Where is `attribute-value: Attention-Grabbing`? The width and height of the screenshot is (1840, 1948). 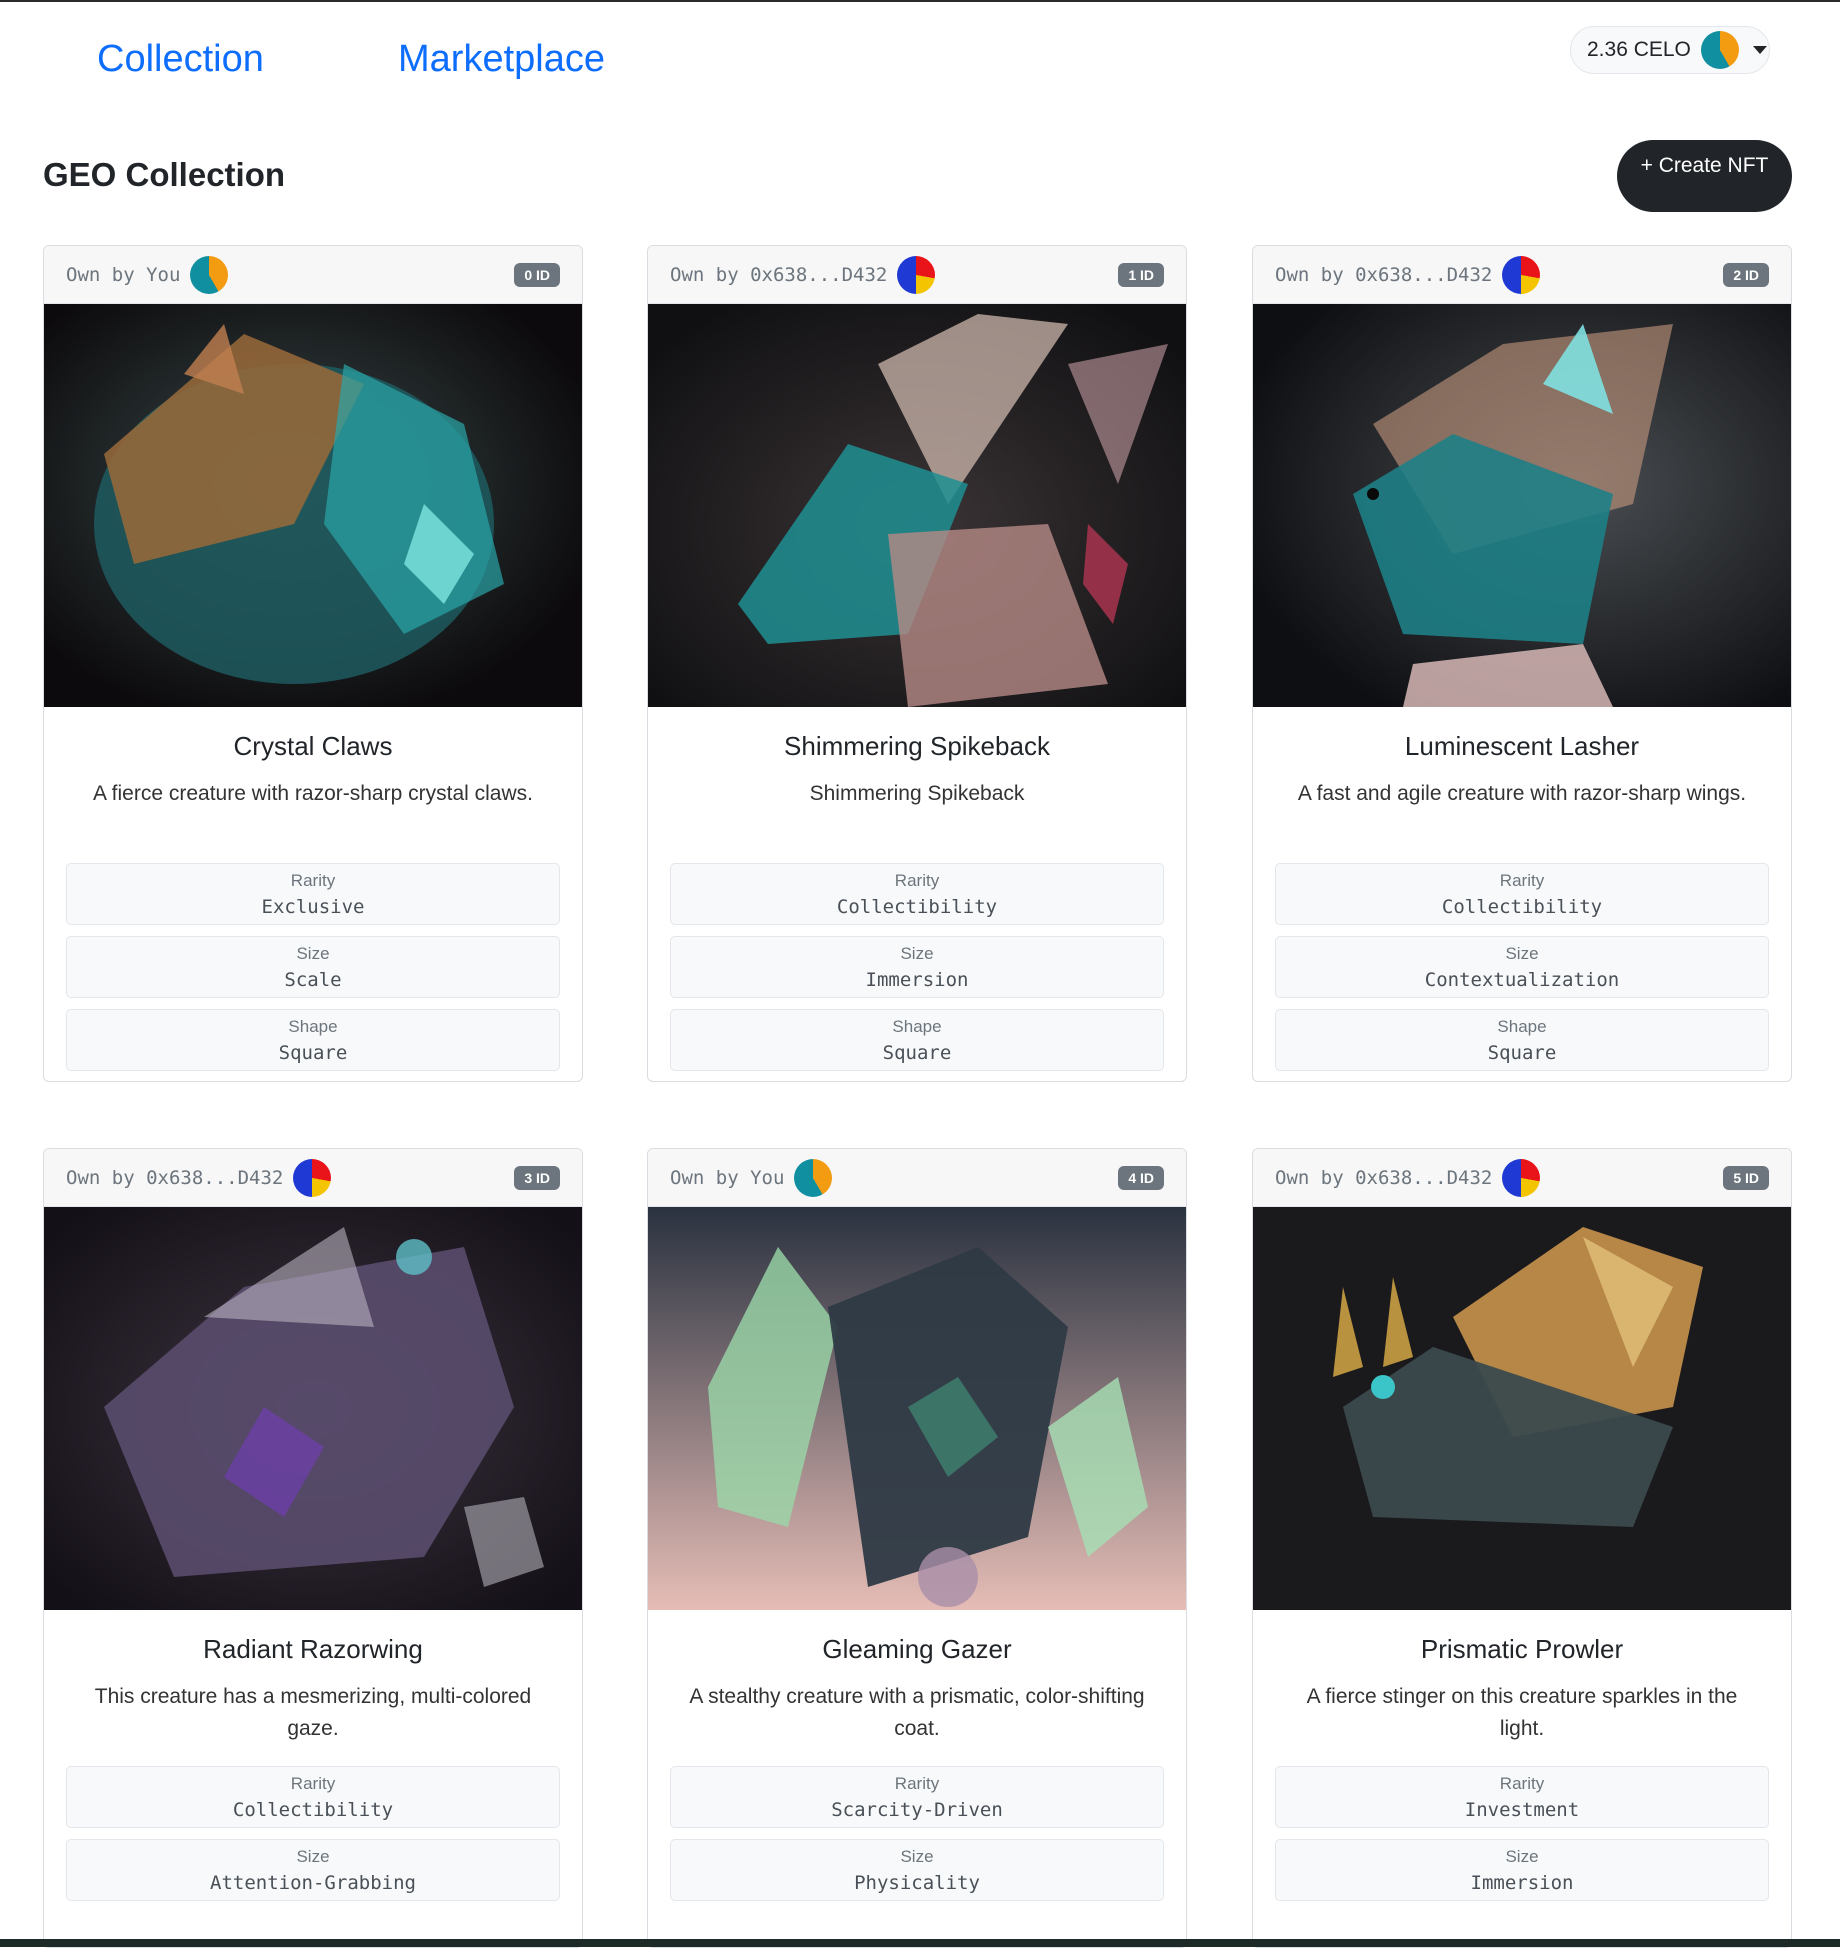 attribute-value: Attention-Grabbing is located at coordinates (313, 1883).